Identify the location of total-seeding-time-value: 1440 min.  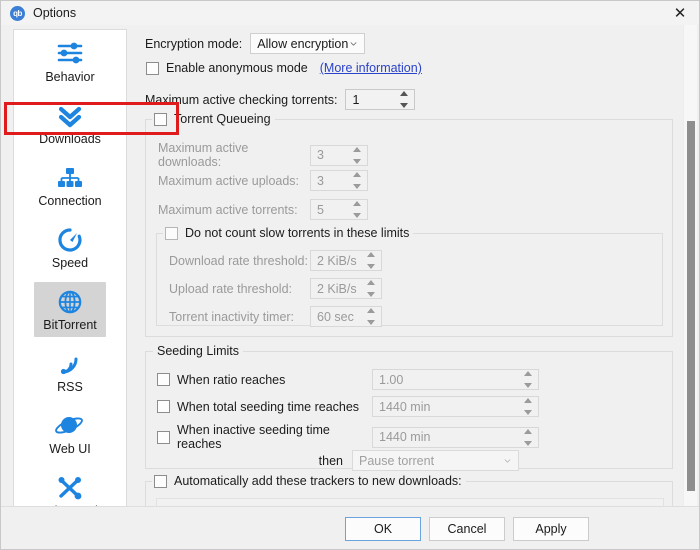
(405, 406).